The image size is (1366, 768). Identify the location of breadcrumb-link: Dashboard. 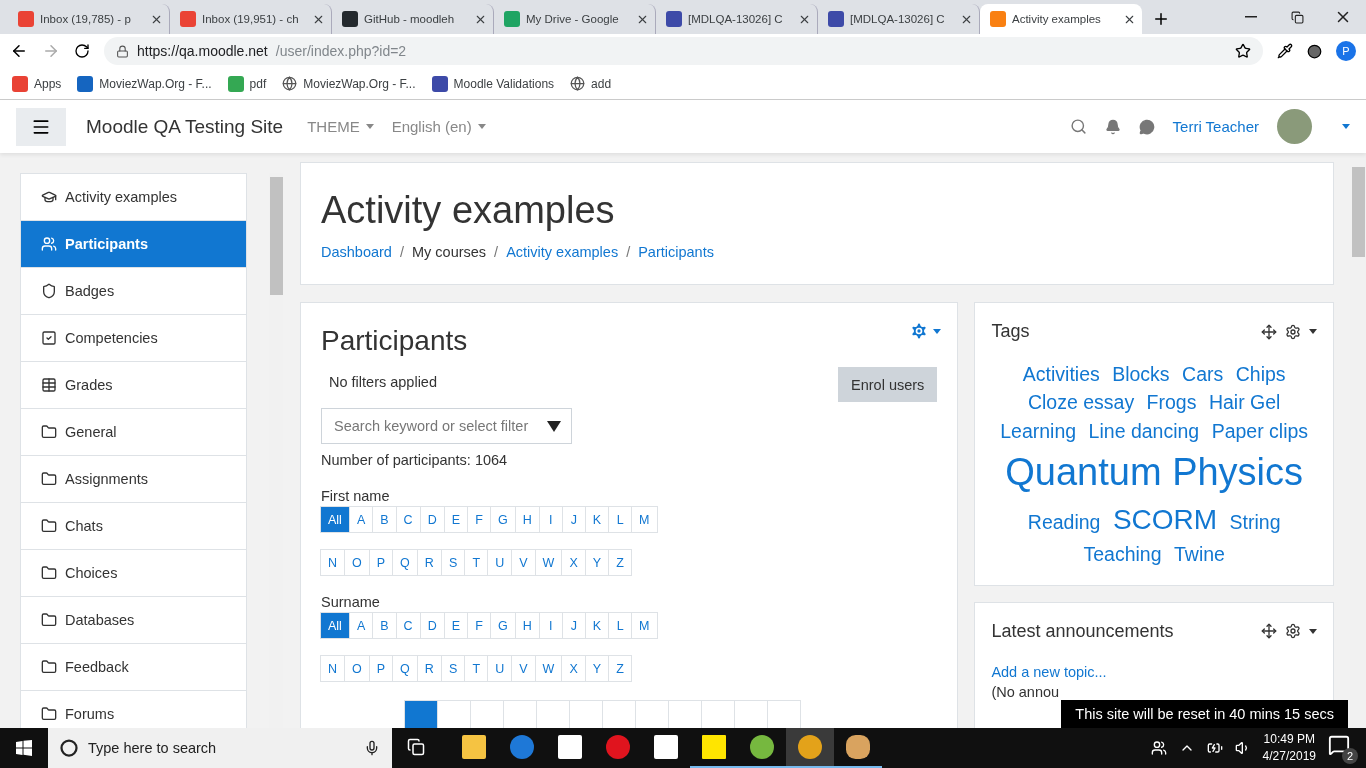
(356, 252).